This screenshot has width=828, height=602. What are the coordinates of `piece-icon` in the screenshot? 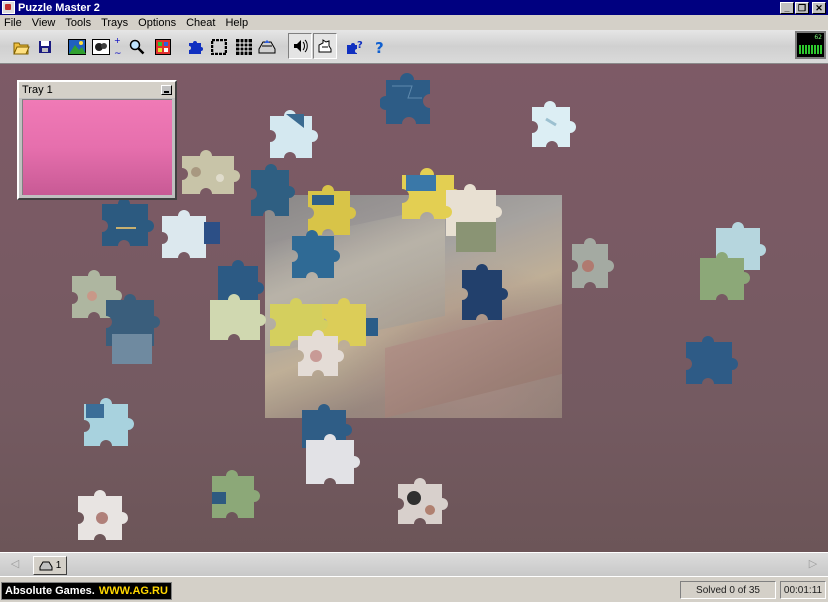 It's located at (196, 47).